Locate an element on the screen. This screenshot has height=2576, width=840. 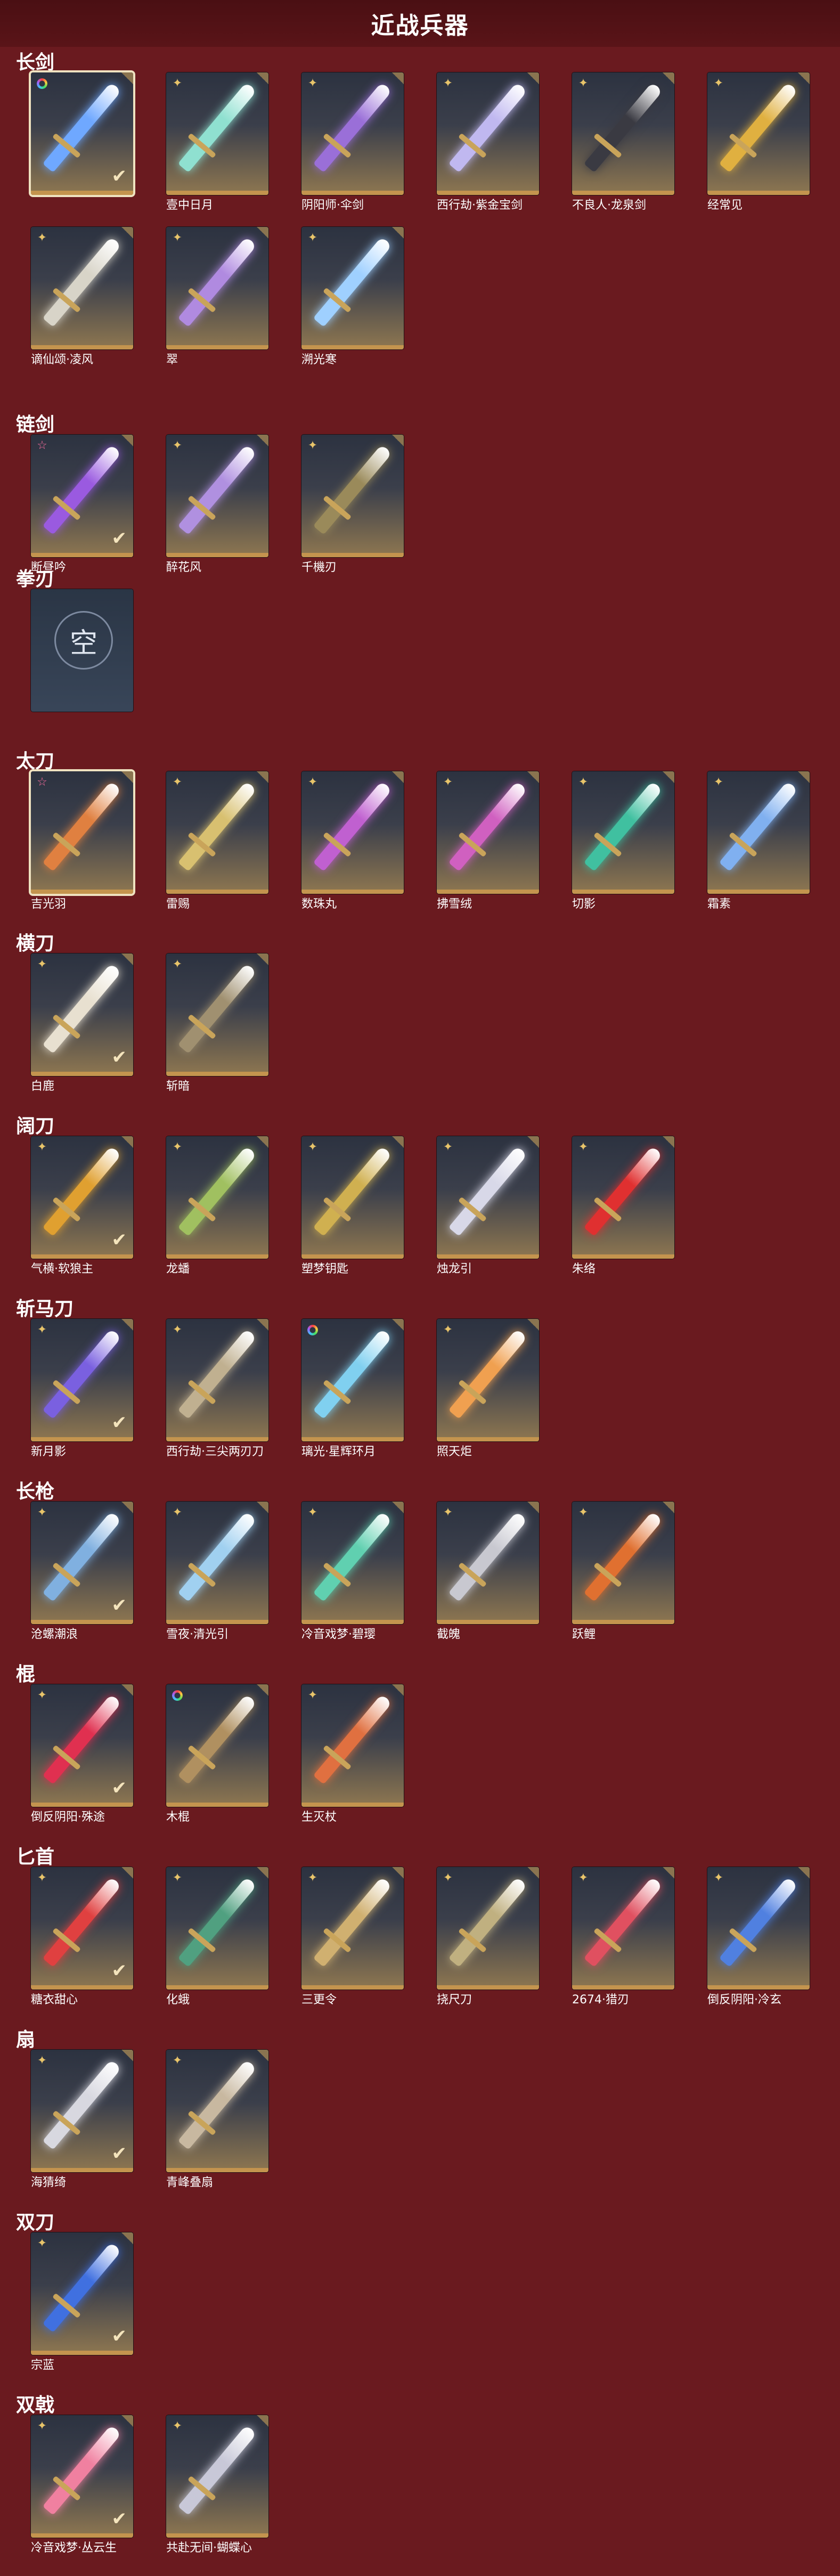
weapon-card: ✔ is located at coordinates (83, 135).